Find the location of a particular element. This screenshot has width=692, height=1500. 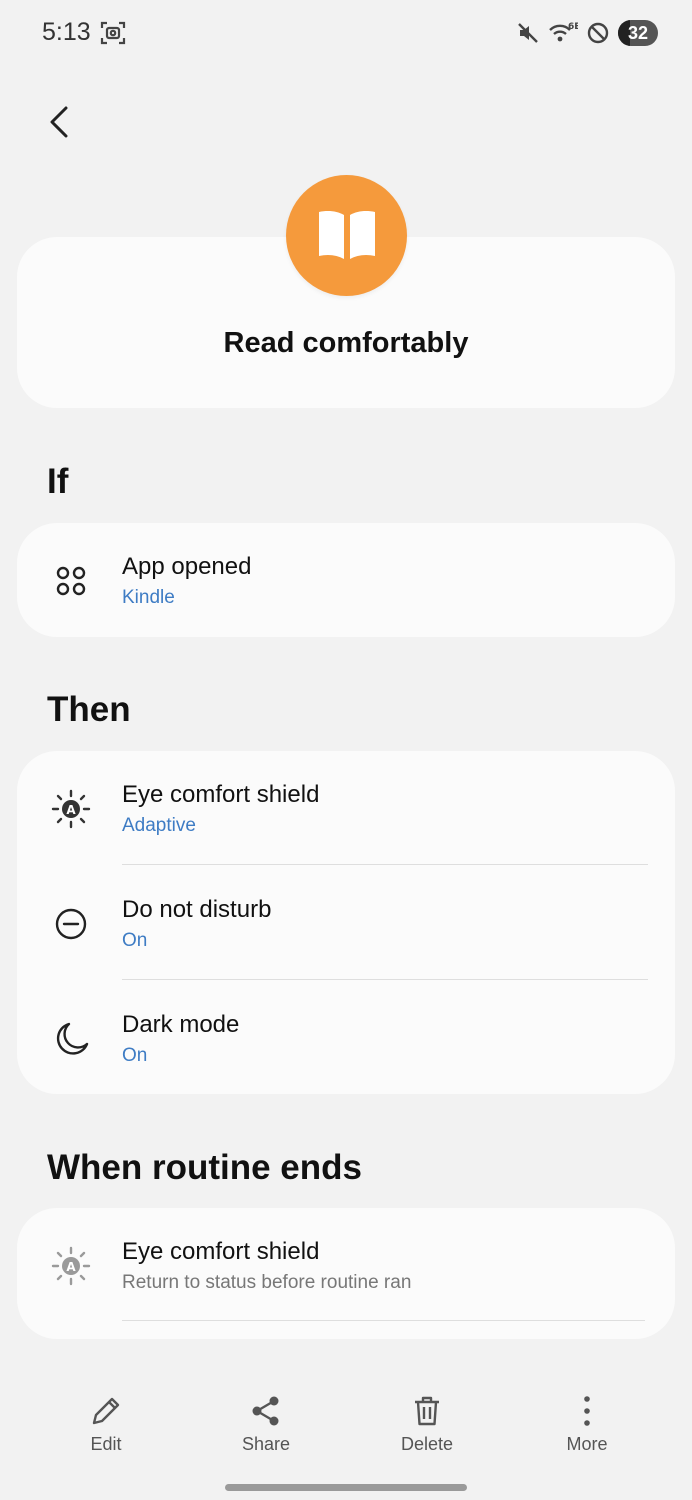

delete-button: Delete is located at coordinates (427, 1420).